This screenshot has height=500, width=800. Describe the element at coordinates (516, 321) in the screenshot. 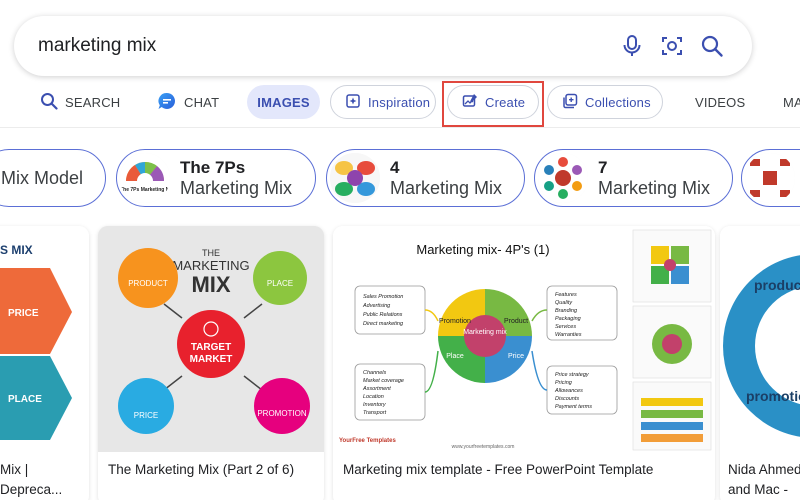

I see `thumb-q-product: Product` at that location.